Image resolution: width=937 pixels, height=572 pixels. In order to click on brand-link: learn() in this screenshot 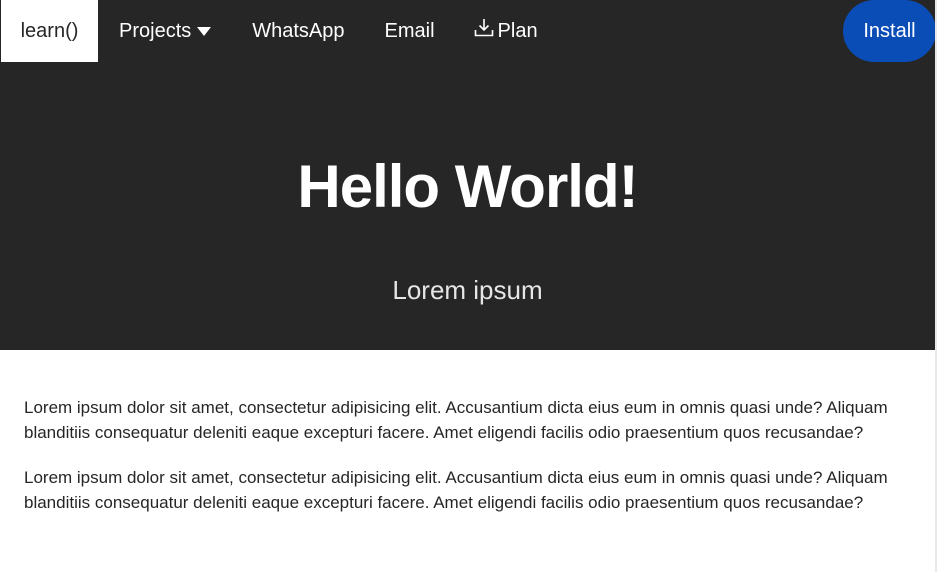, I will do `click(49, 31)`.